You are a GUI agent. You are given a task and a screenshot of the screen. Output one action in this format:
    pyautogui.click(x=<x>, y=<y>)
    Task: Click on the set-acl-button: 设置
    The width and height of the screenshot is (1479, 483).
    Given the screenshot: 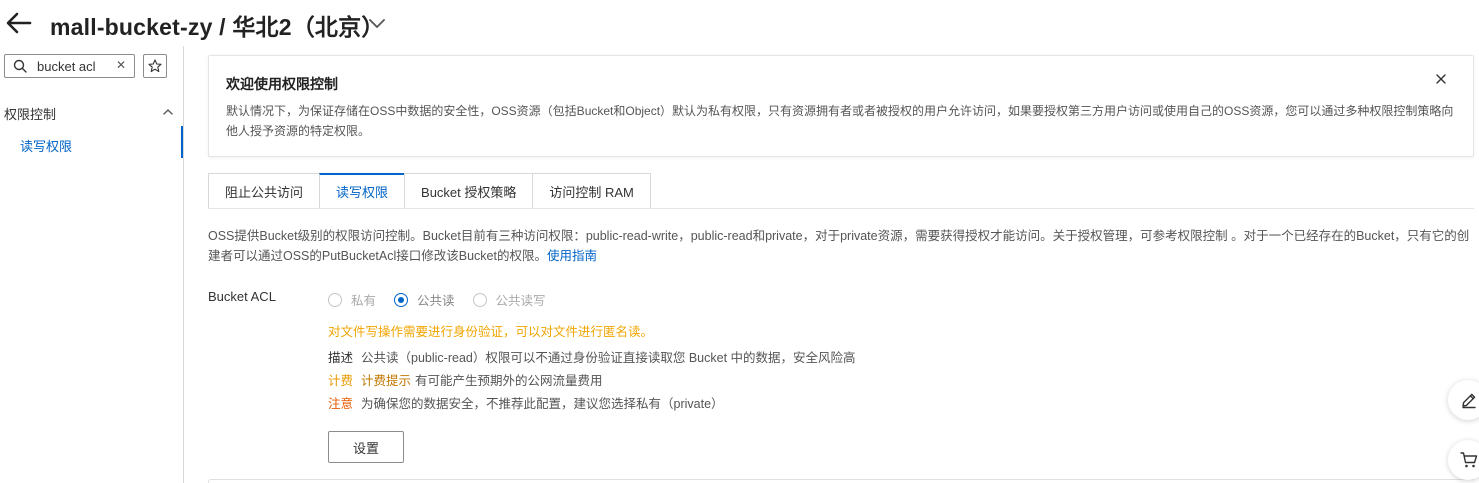 What is the action you would take?
    pyautogui.click(x=366, y=447)
    